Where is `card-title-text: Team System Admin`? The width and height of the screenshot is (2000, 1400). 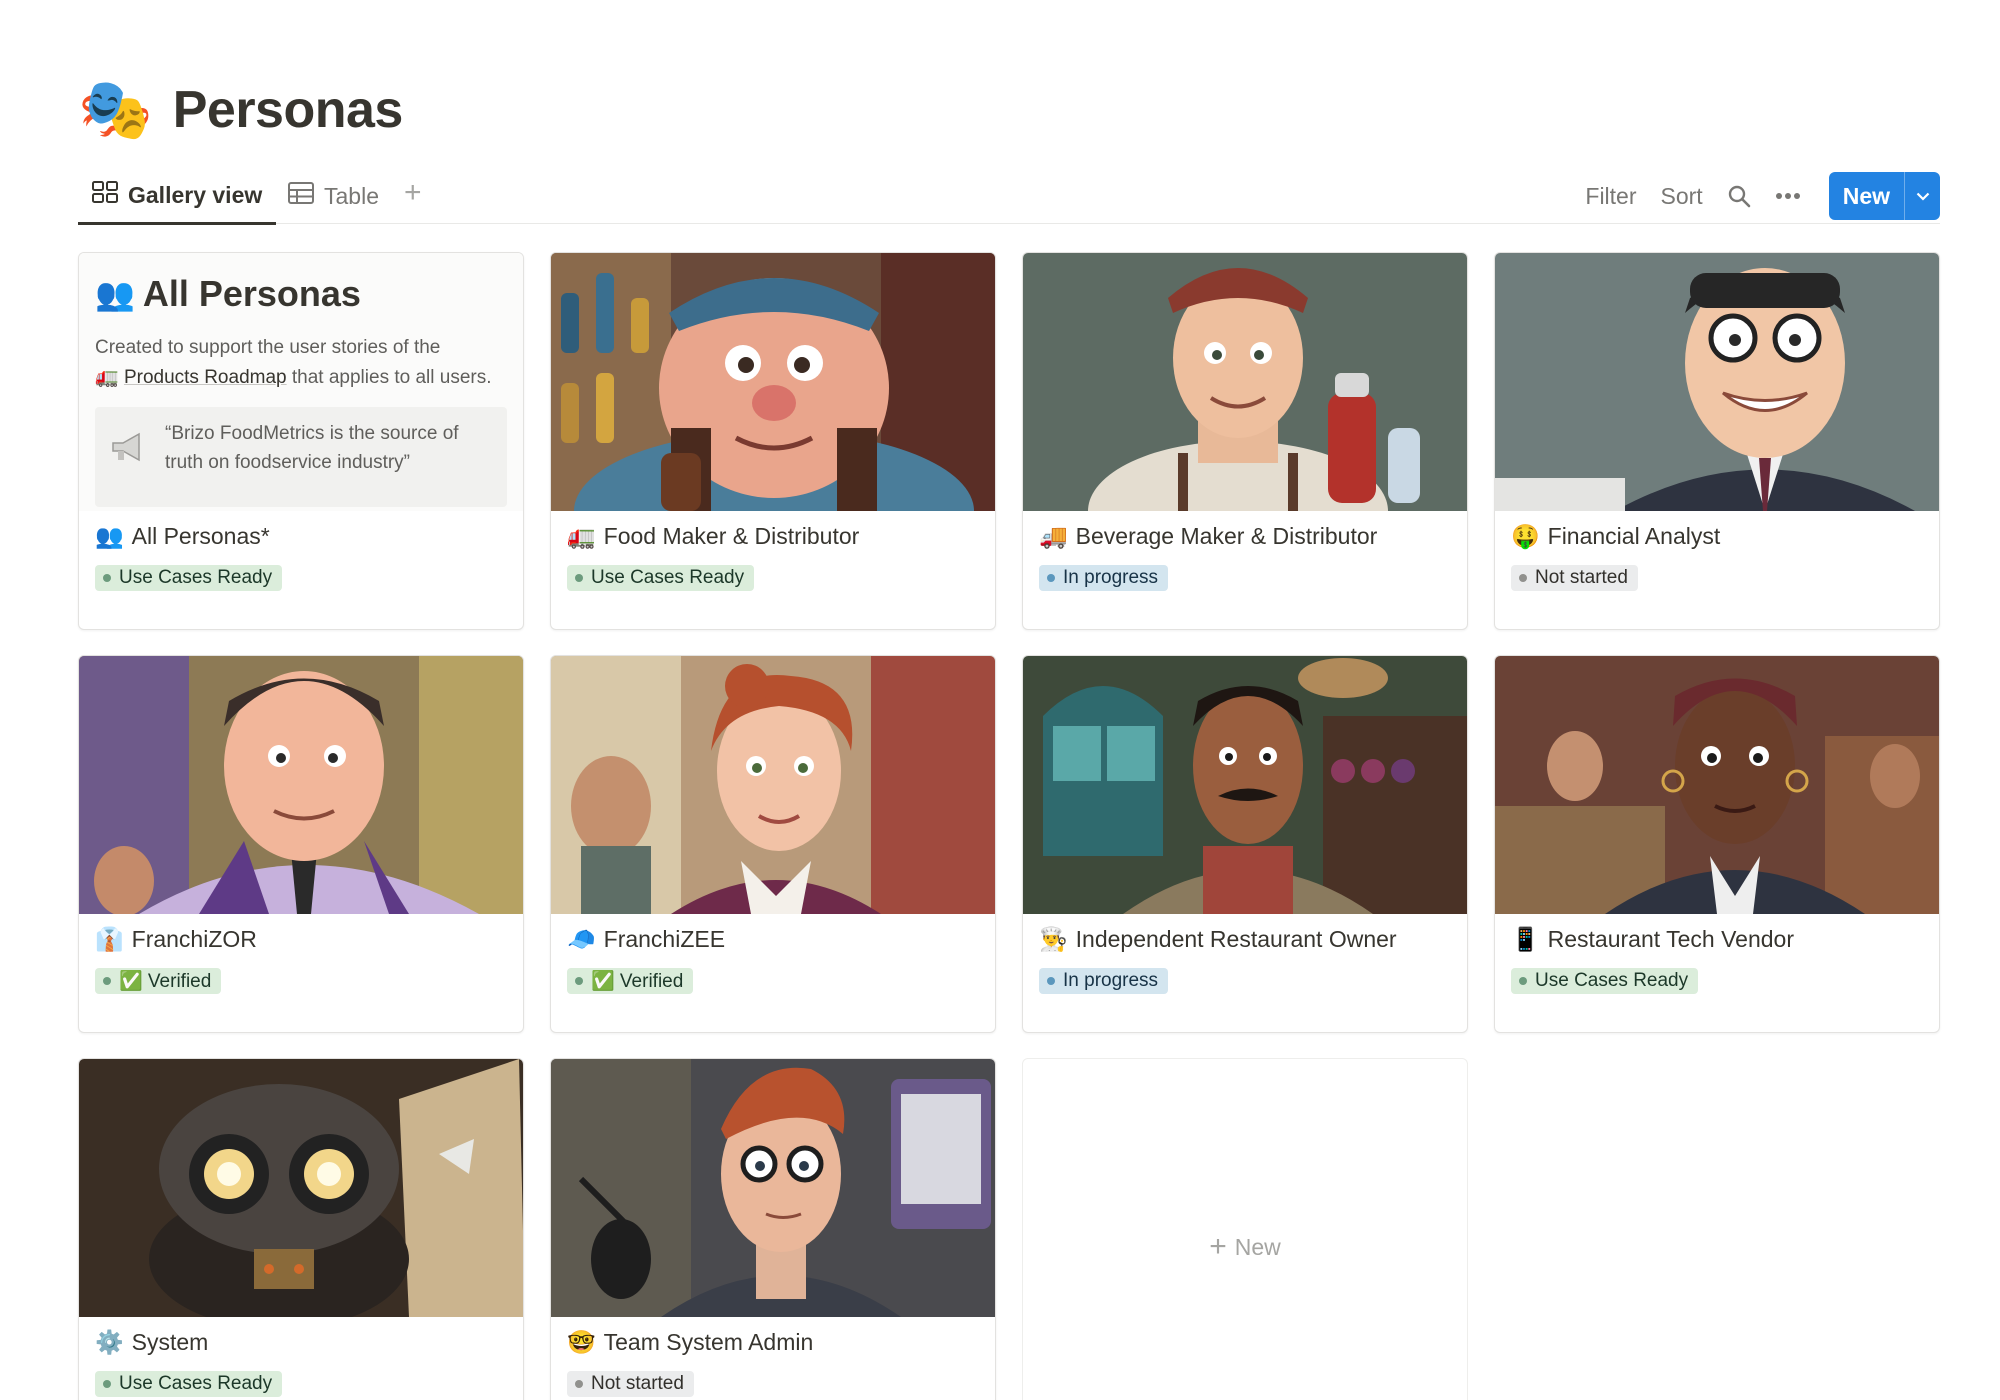
card-title-text: Team System Admin is located at coordinates (708, 1342).